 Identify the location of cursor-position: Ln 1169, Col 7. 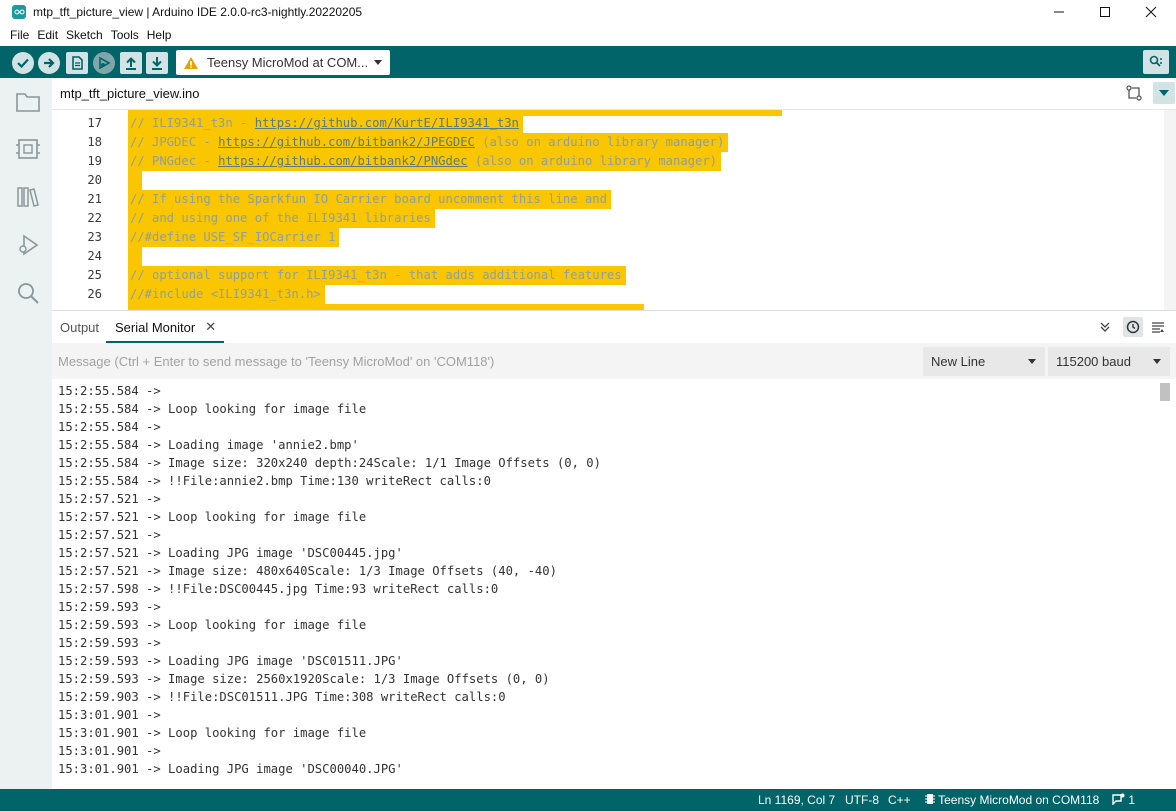
(796, 800).